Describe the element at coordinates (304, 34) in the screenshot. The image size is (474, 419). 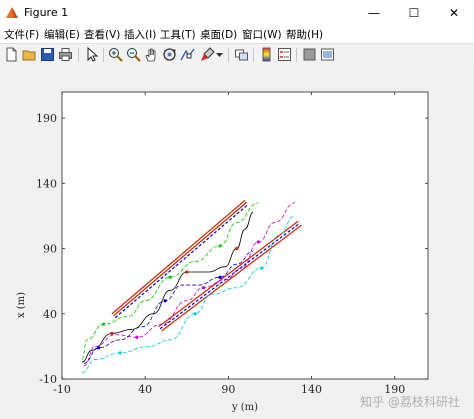
I see `menu-help: 帮助(H)` at that location.